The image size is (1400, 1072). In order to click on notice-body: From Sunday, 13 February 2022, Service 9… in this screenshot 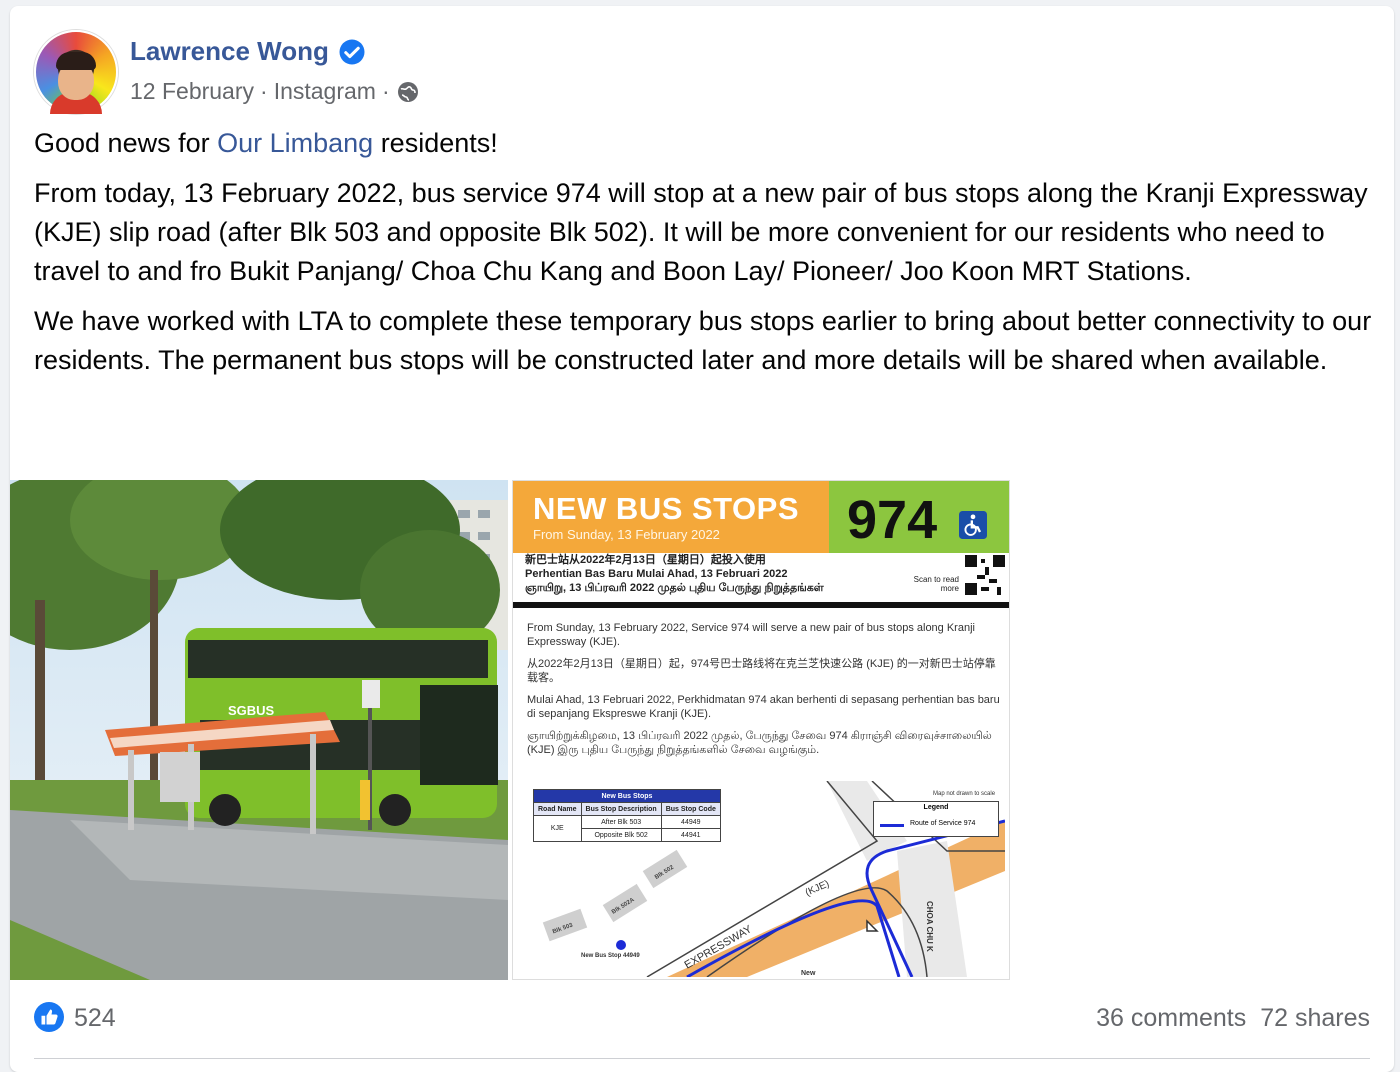, I will do `click(764, 693)`.